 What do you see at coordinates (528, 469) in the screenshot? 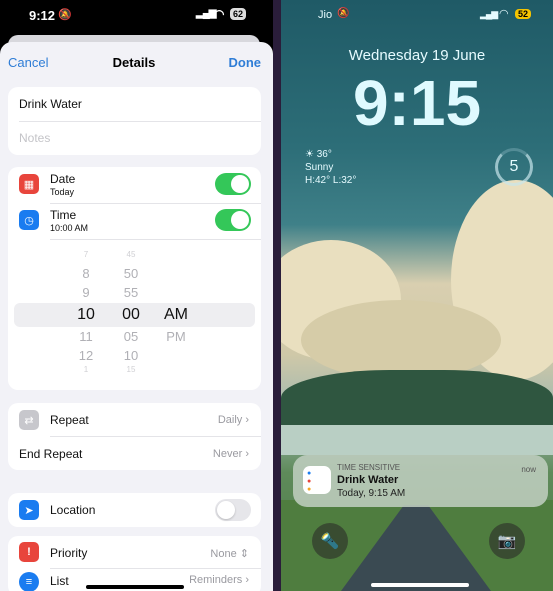
I see `notification-time: now` at bounding box center [528, 469].